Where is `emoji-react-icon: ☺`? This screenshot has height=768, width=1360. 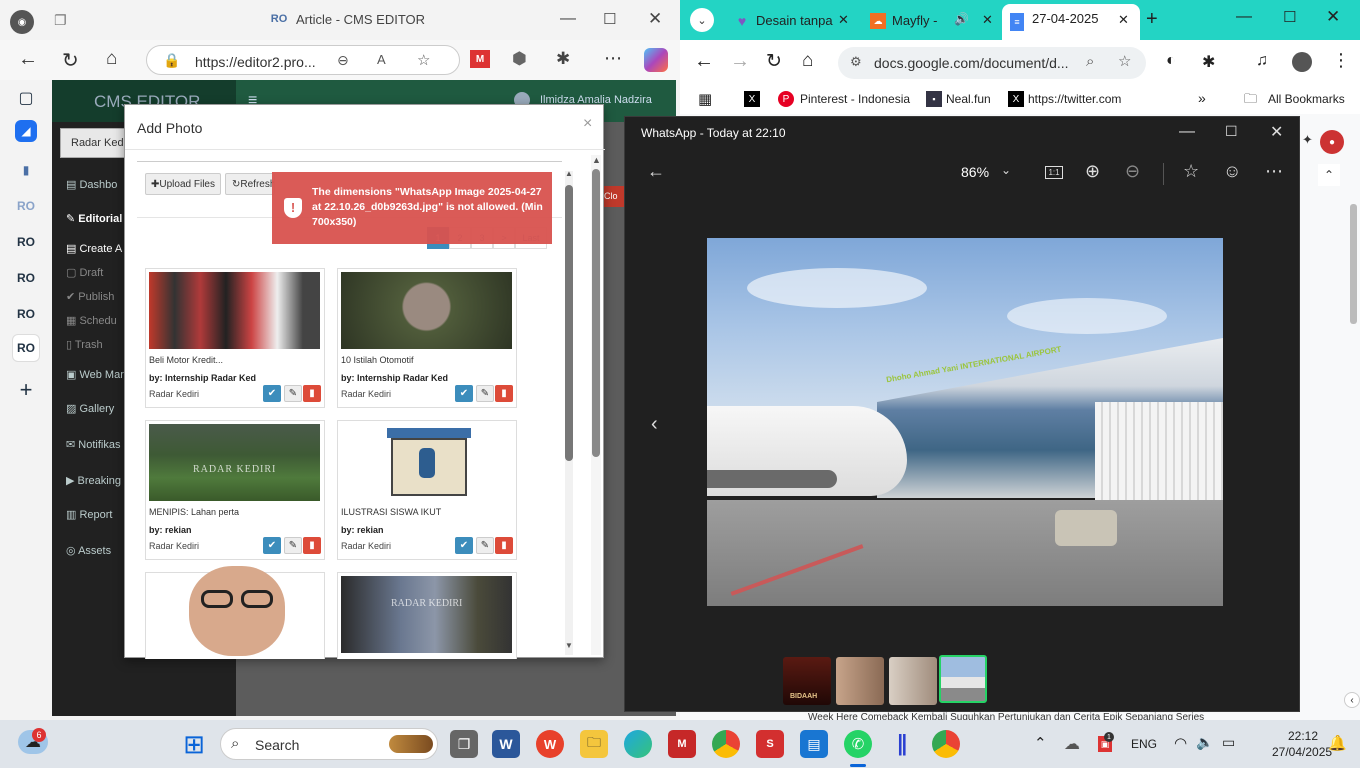 emoji-react-icon: ☺ is located at coordinates (1232, 171).